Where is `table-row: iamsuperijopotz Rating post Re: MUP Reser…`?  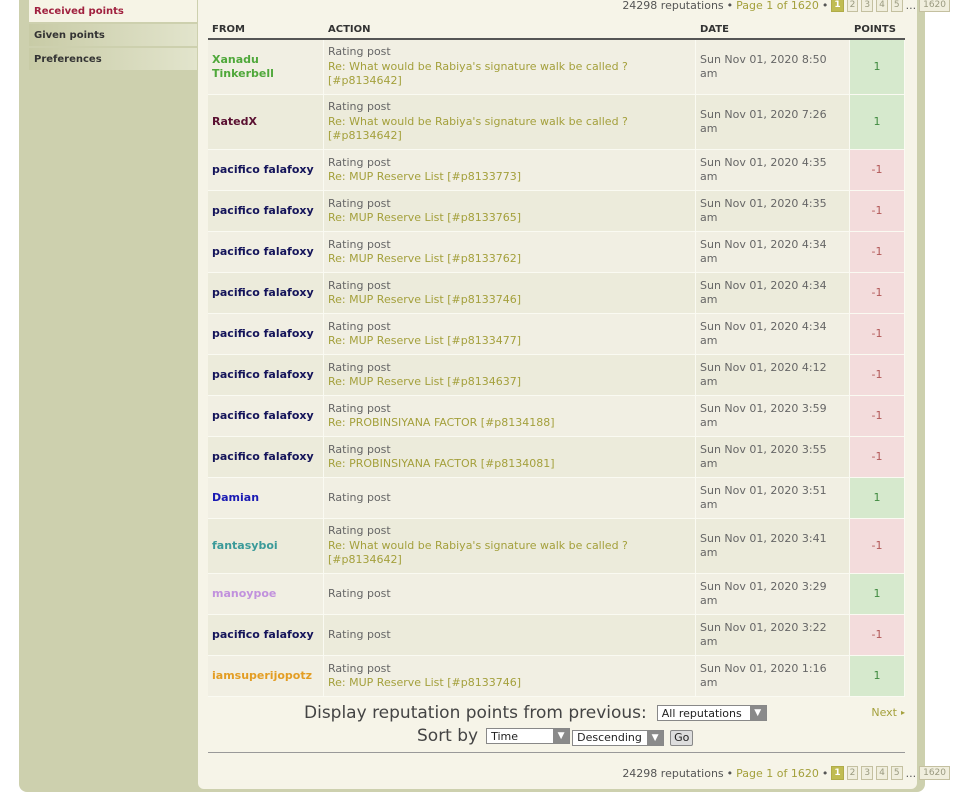 table-row: iamsuperijopotz Rating post Re: MUP Reser… is located at coordinates (556, 676).